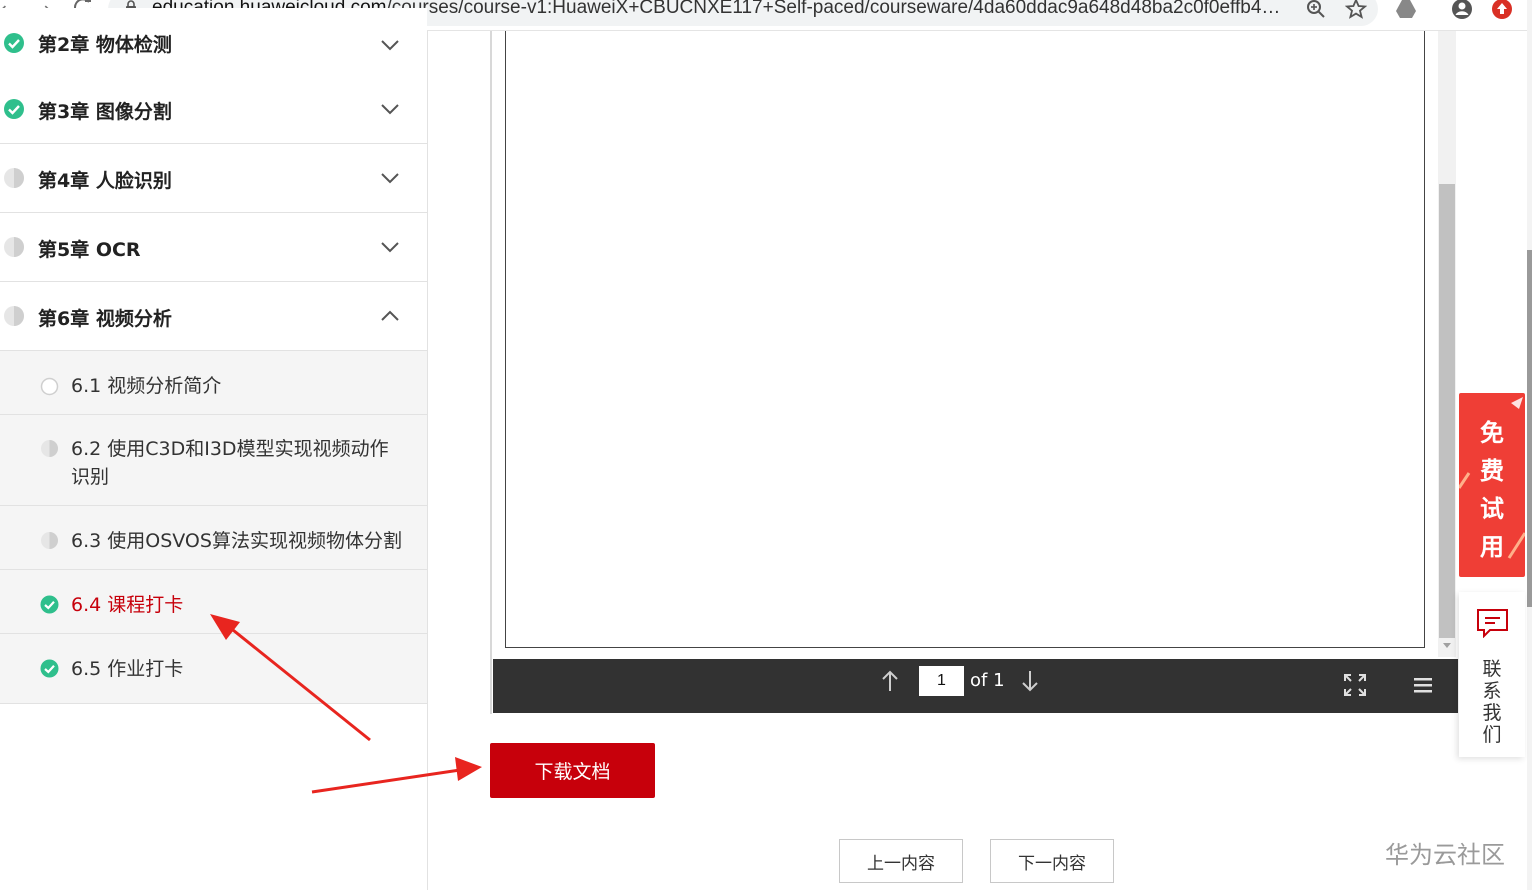 The width and height of the screenshot is (1532, 890). What do you see at coordinates (1492, 735) in the screenshot?
I see `contact-label-char: 们` at bounding box center [1492, 735].